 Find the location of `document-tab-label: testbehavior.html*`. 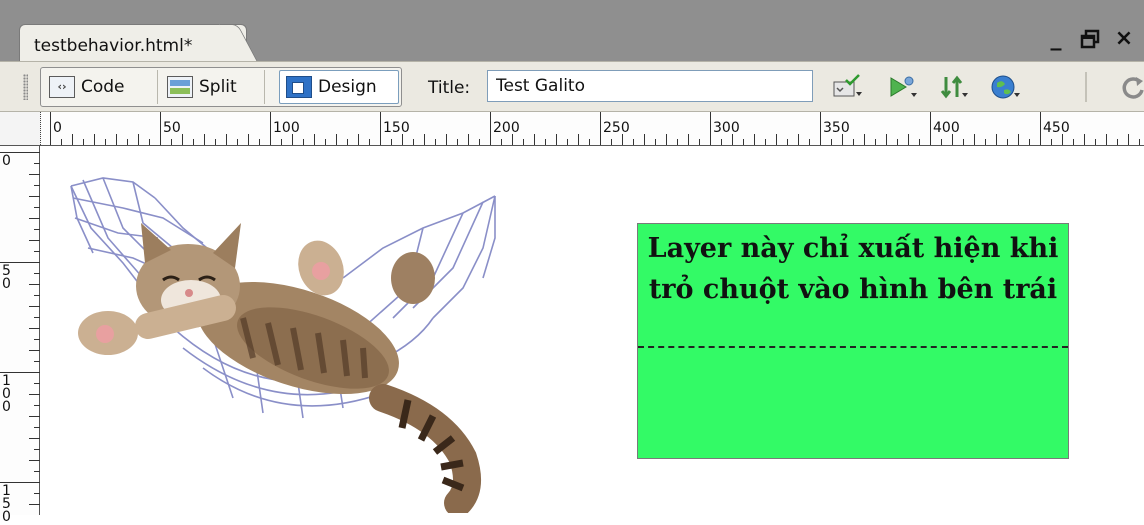

document-tab-label: testbehavior.html* is located at coordinates (113, 46).